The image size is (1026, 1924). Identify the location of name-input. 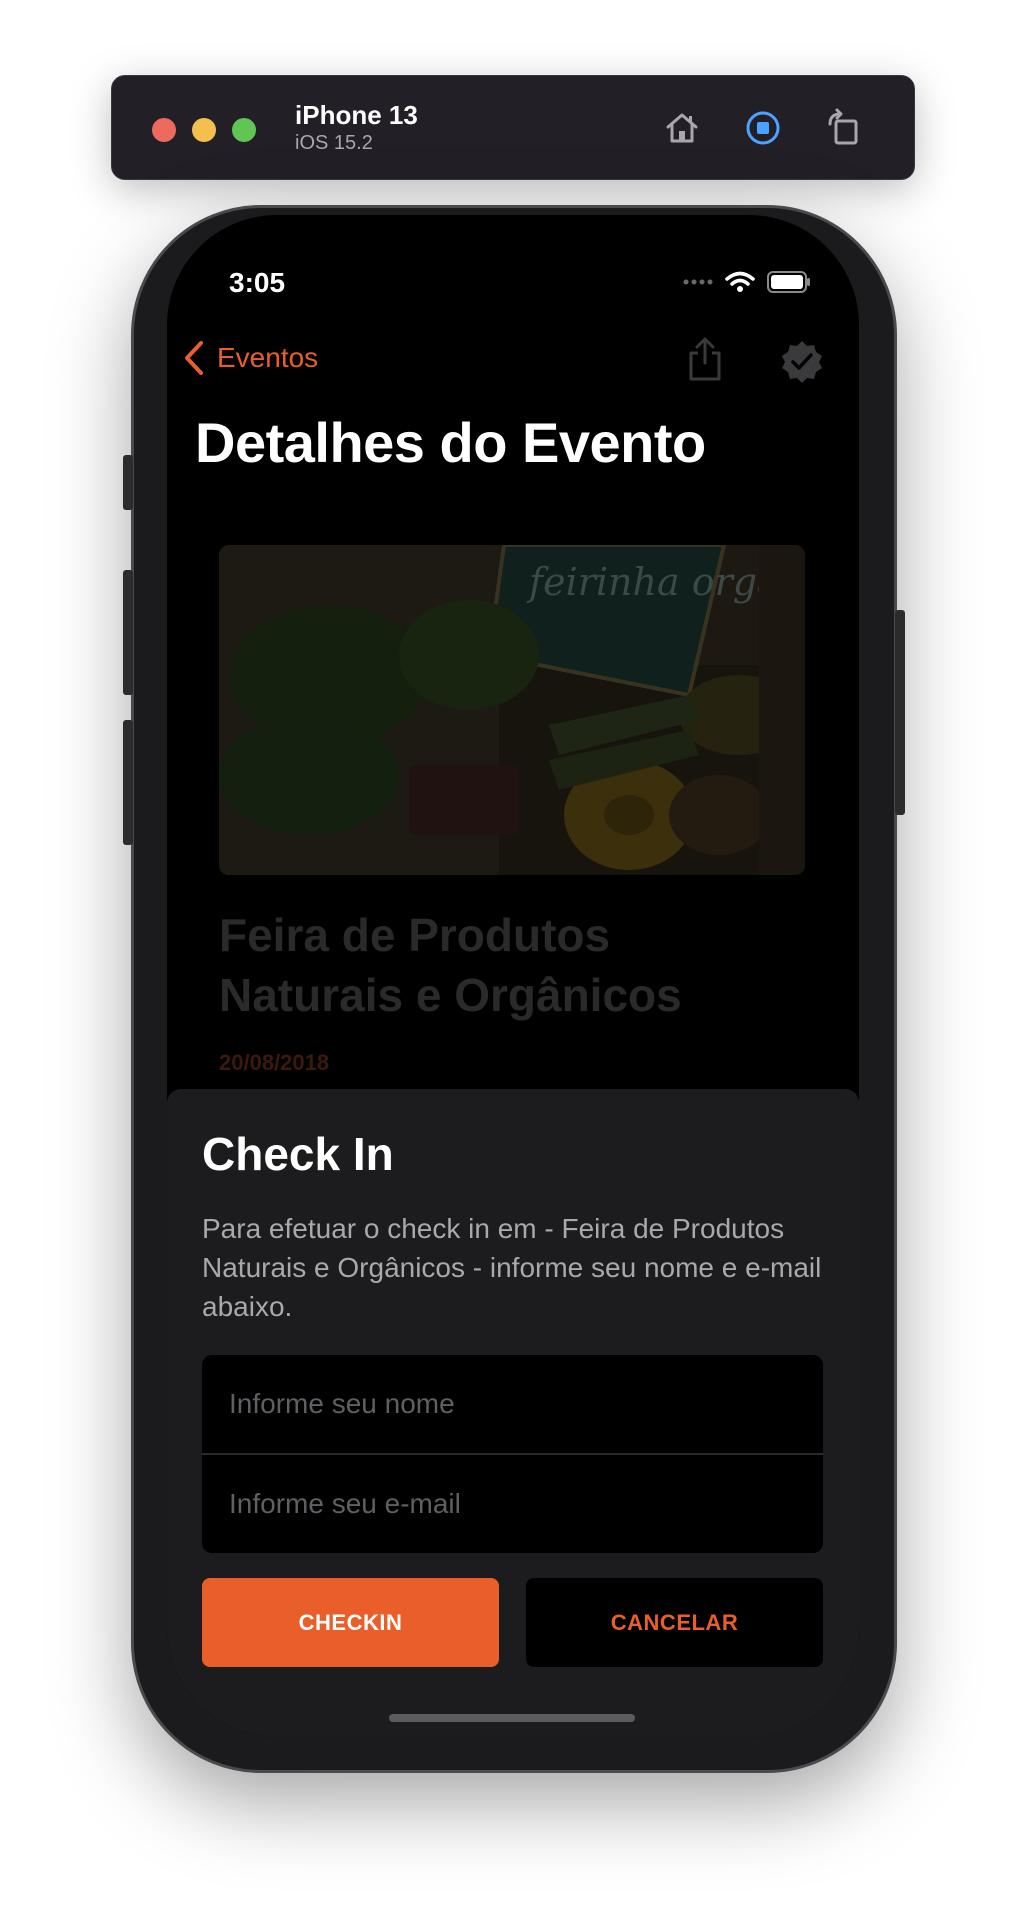
(512, 1404).